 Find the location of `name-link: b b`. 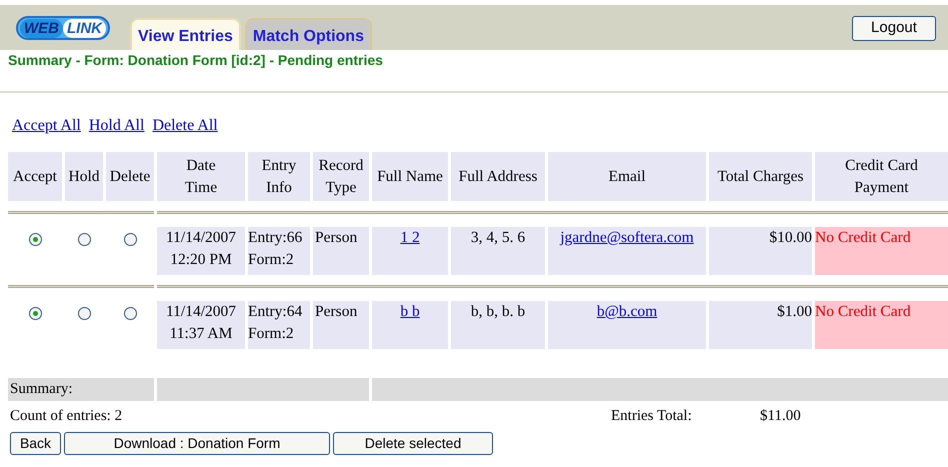

name-link: b b is located at coordinates (410, 311).